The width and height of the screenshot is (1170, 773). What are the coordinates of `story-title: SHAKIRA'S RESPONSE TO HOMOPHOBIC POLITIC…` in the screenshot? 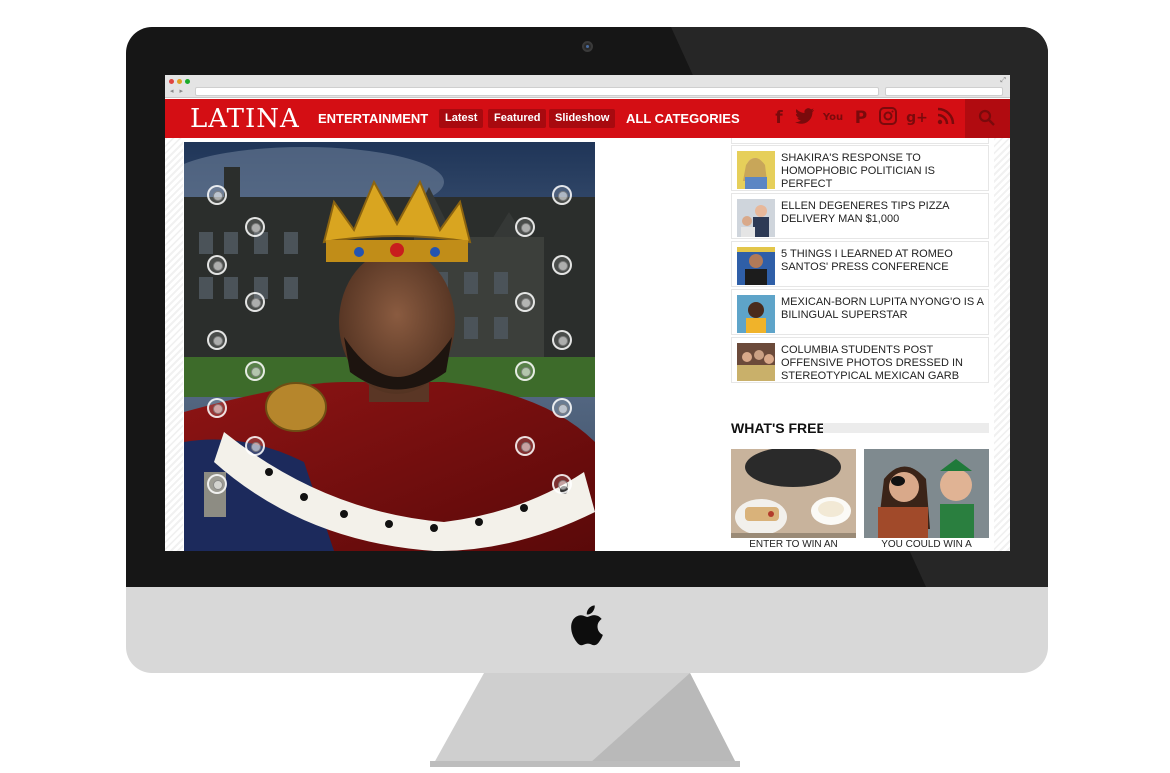 It's located at (858, 171).